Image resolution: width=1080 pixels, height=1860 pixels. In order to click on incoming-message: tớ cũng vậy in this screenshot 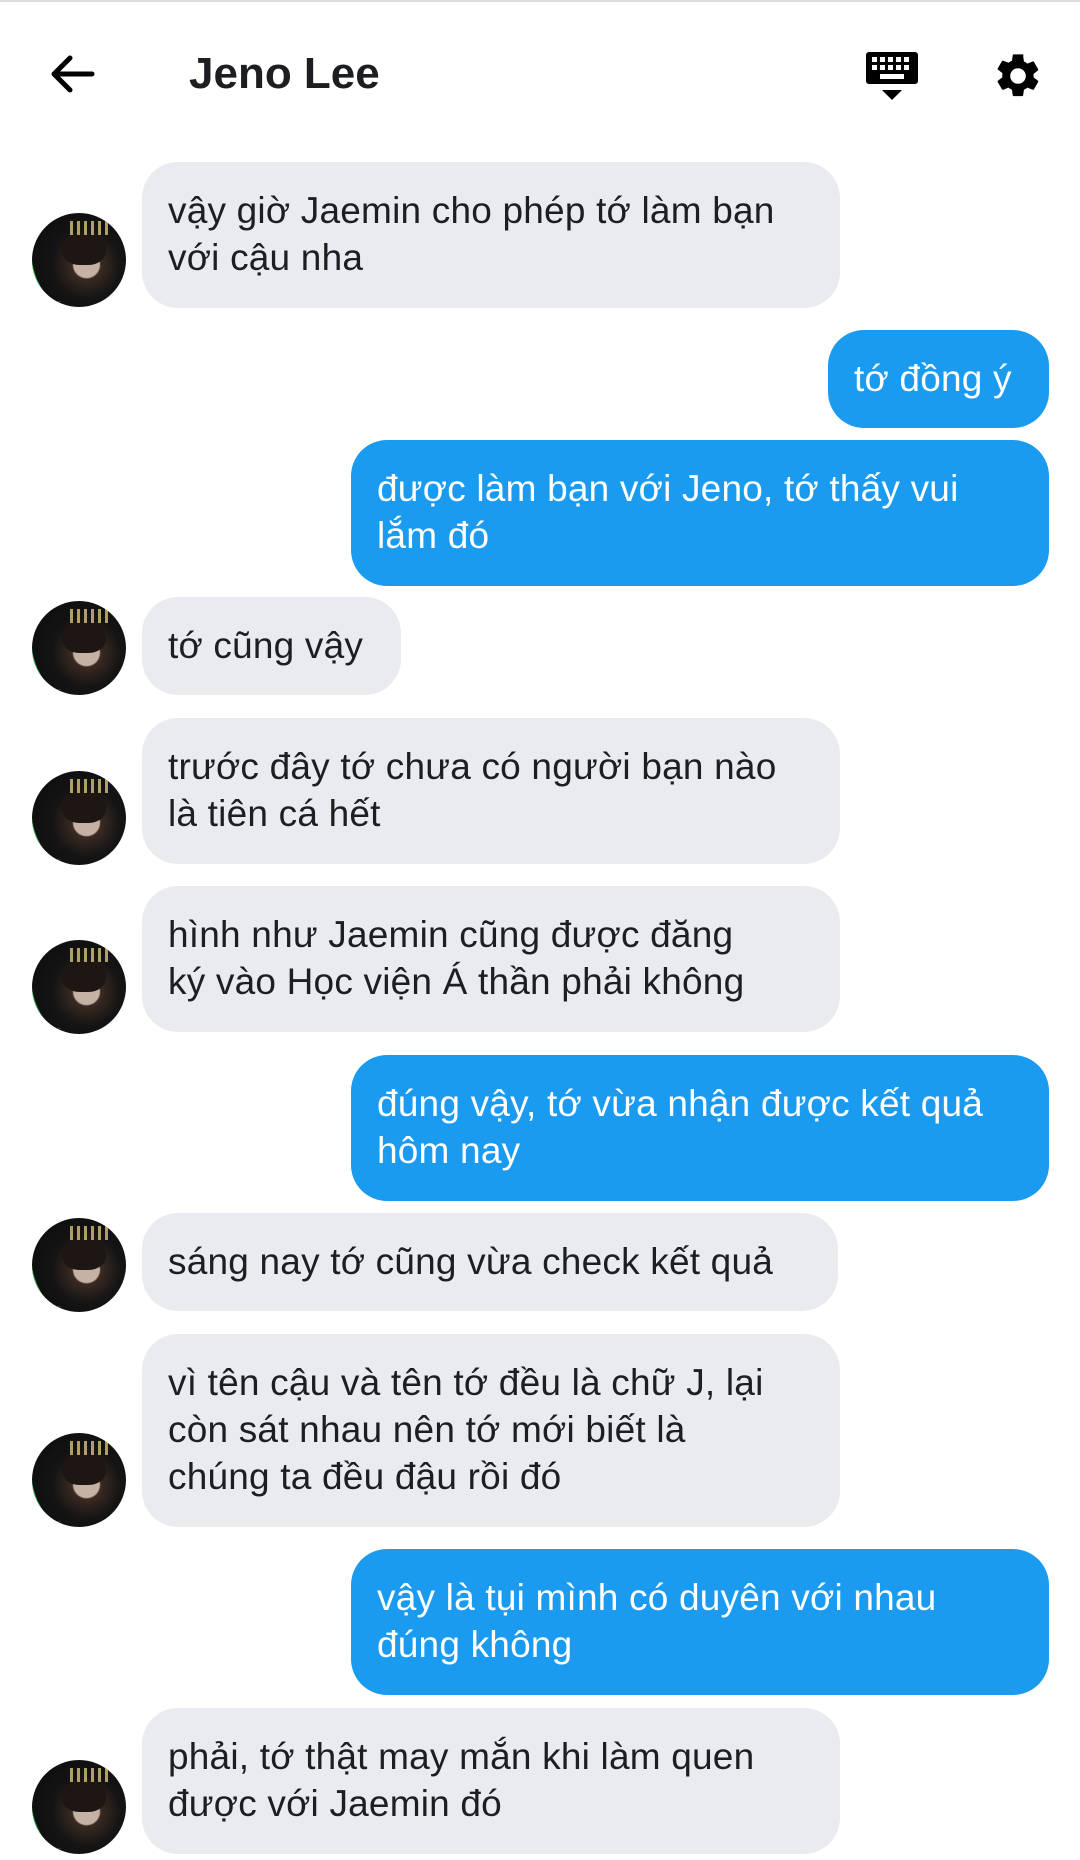, I will do `click(271, 646)`.